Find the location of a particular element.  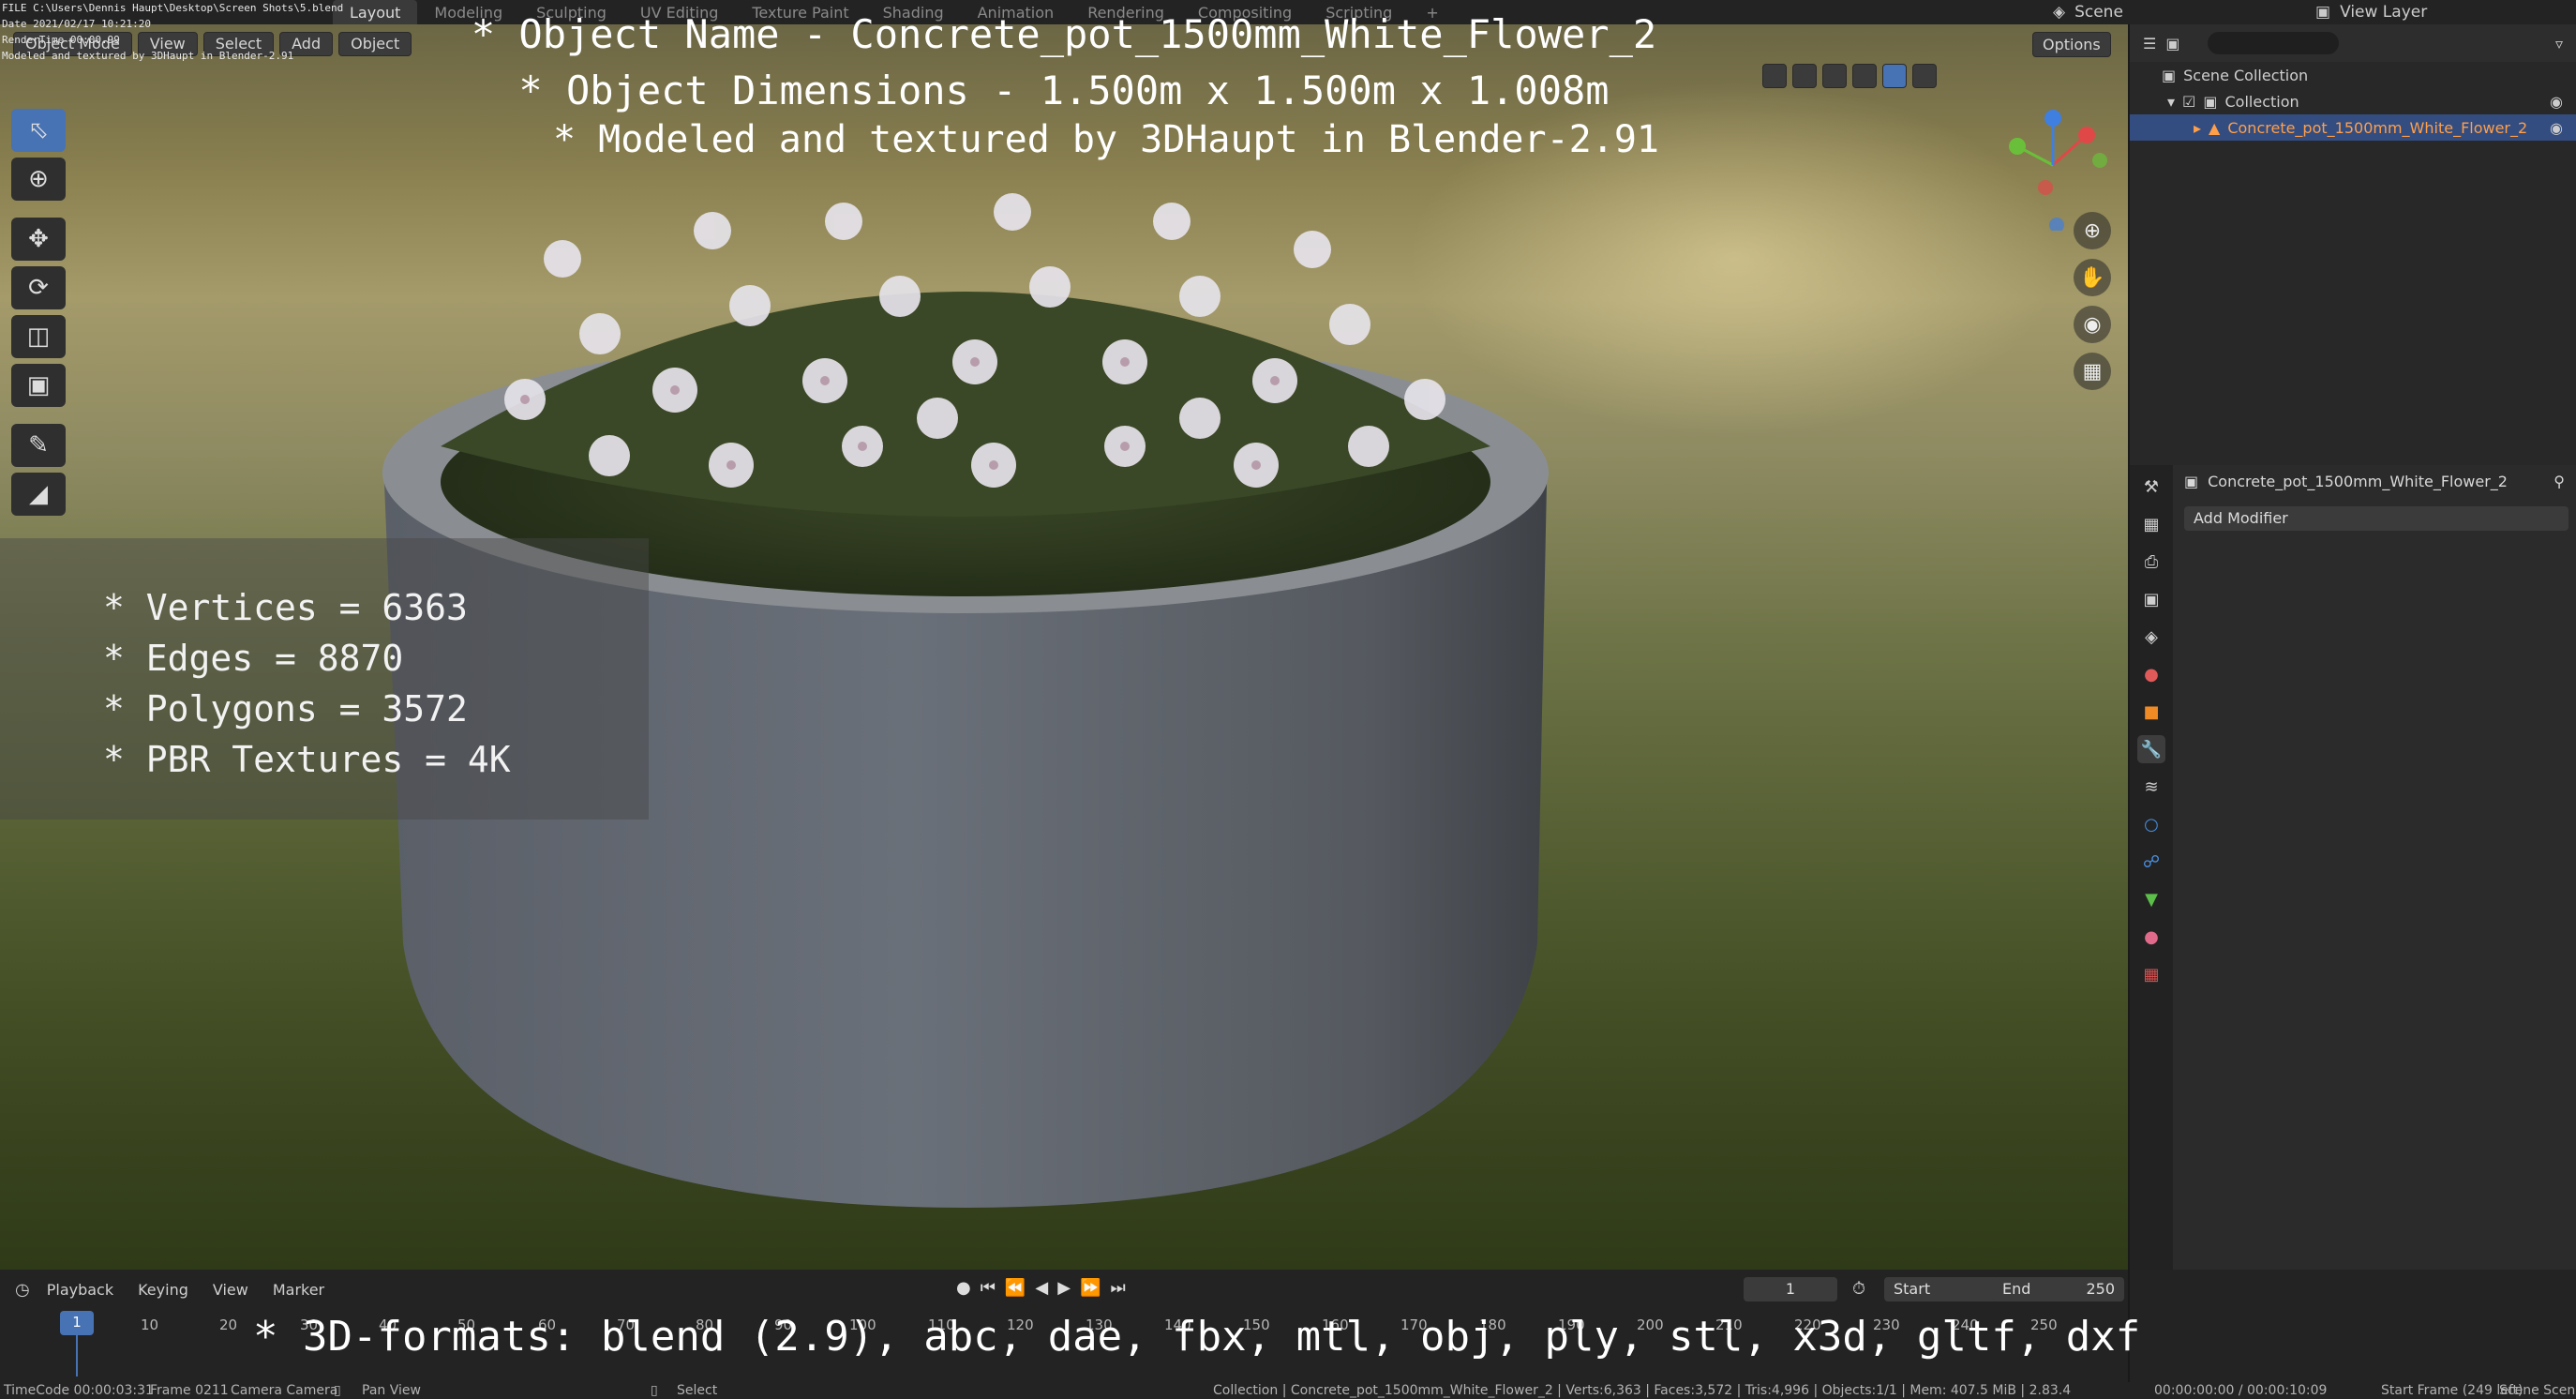

start-label: Start is located at coordinates (1913, 1289).